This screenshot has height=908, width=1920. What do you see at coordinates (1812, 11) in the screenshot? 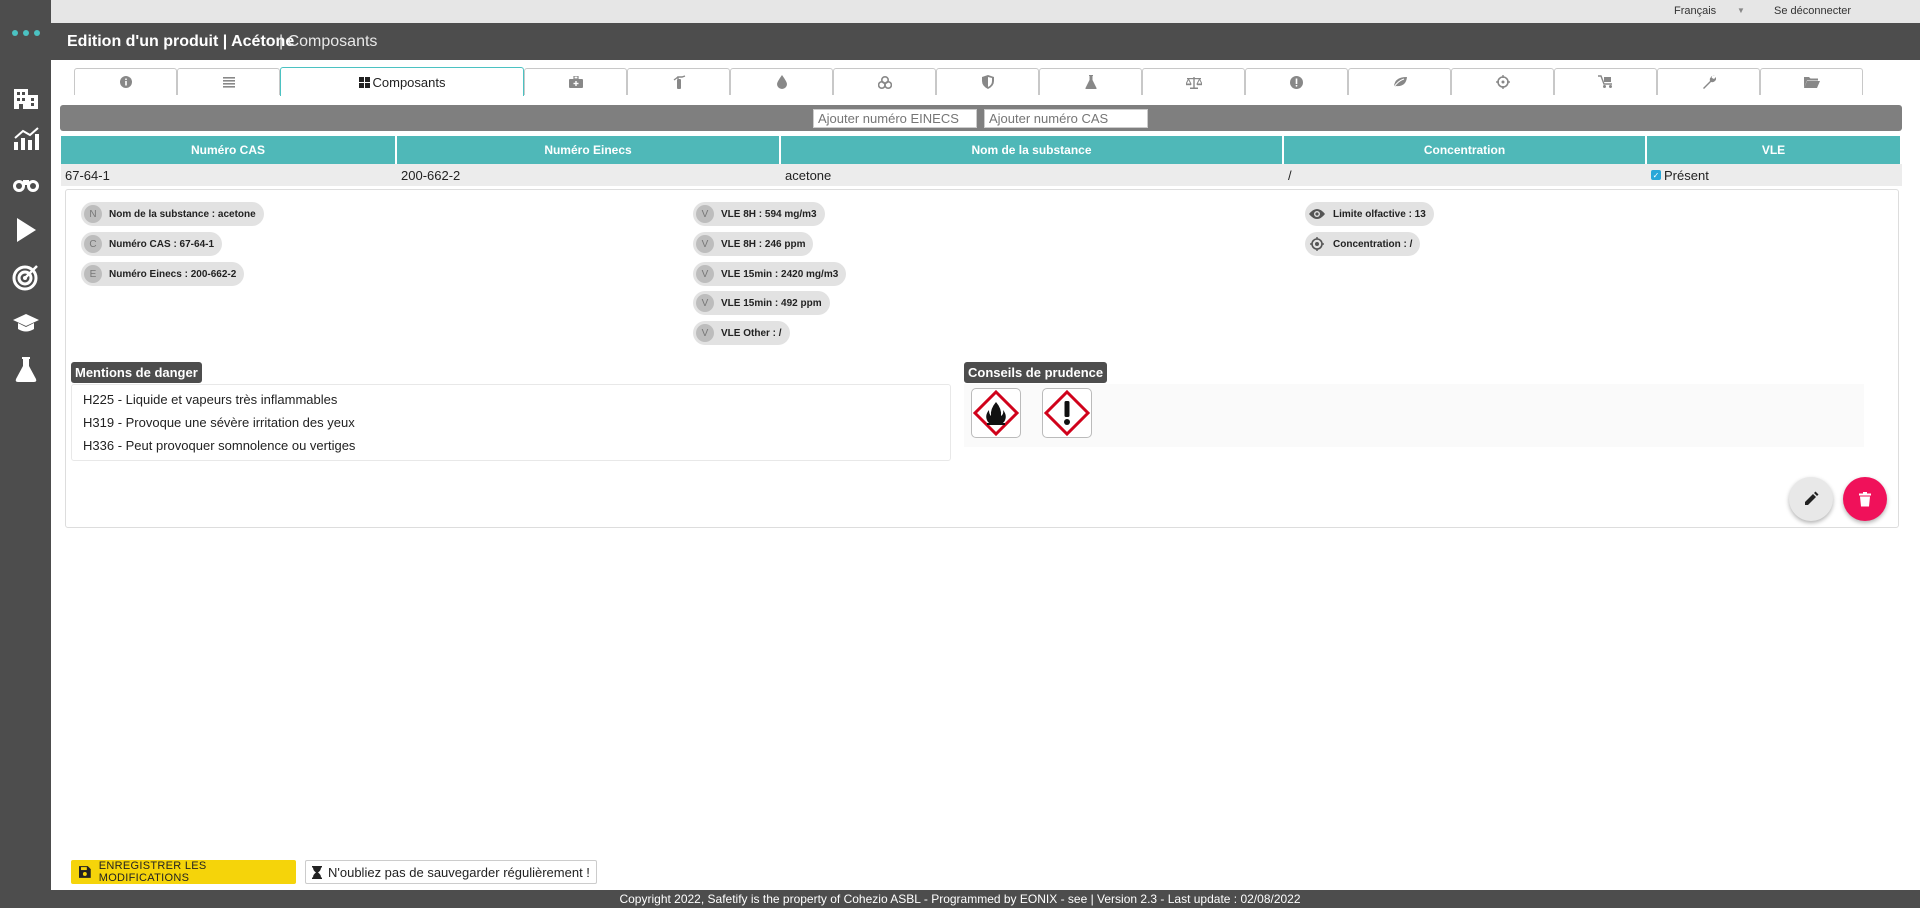
I see `logout-link: Se déconnecter` at bounding box center [1812, 11].